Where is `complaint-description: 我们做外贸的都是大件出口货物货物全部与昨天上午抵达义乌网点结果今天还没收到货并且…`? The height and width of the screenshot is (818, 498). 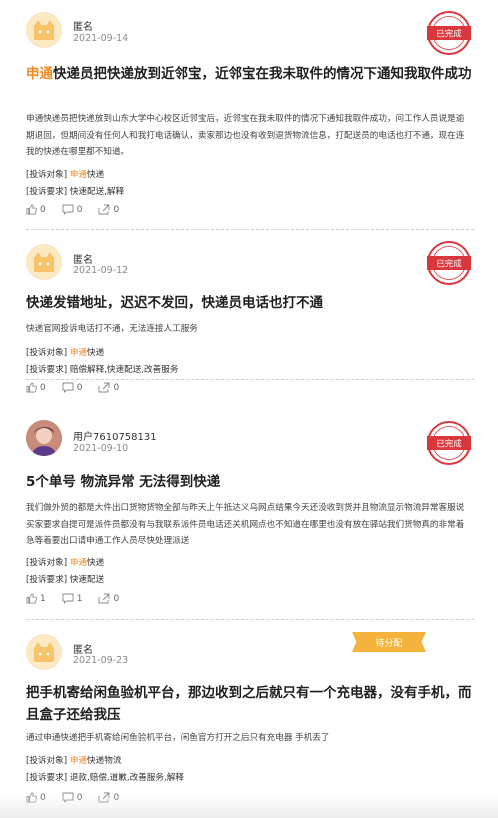
complaint-description: 我们做外贸的都是大件出口货物货物全部与昨天上午抵达义乌网点结果今天还没收到货并且… is located at coordinates (245, 524).